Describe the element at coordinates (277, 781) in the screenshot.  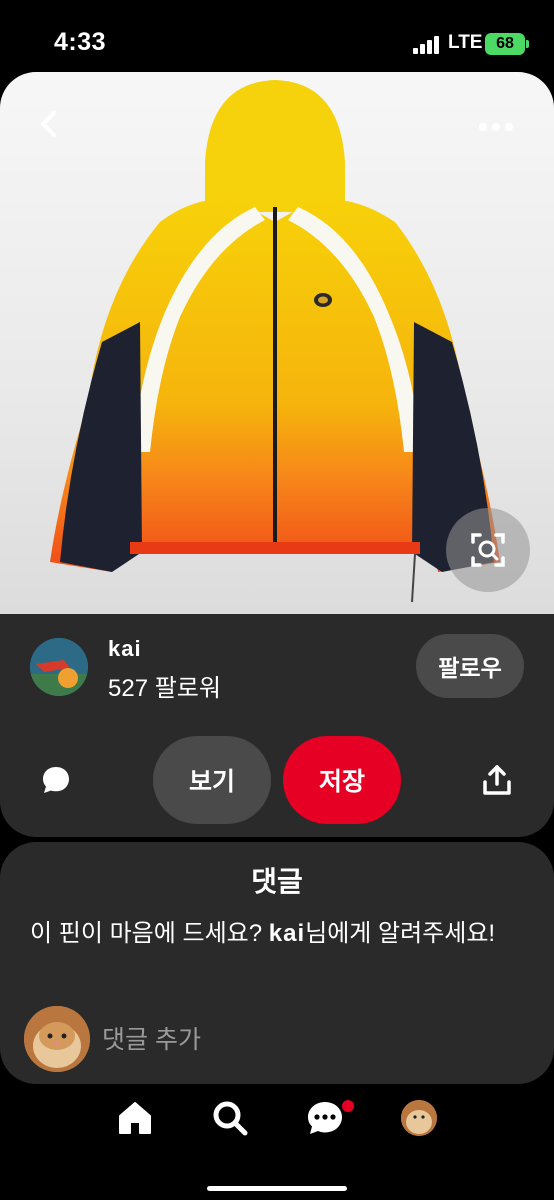
I see `action-row: 보기 저장` at that location.